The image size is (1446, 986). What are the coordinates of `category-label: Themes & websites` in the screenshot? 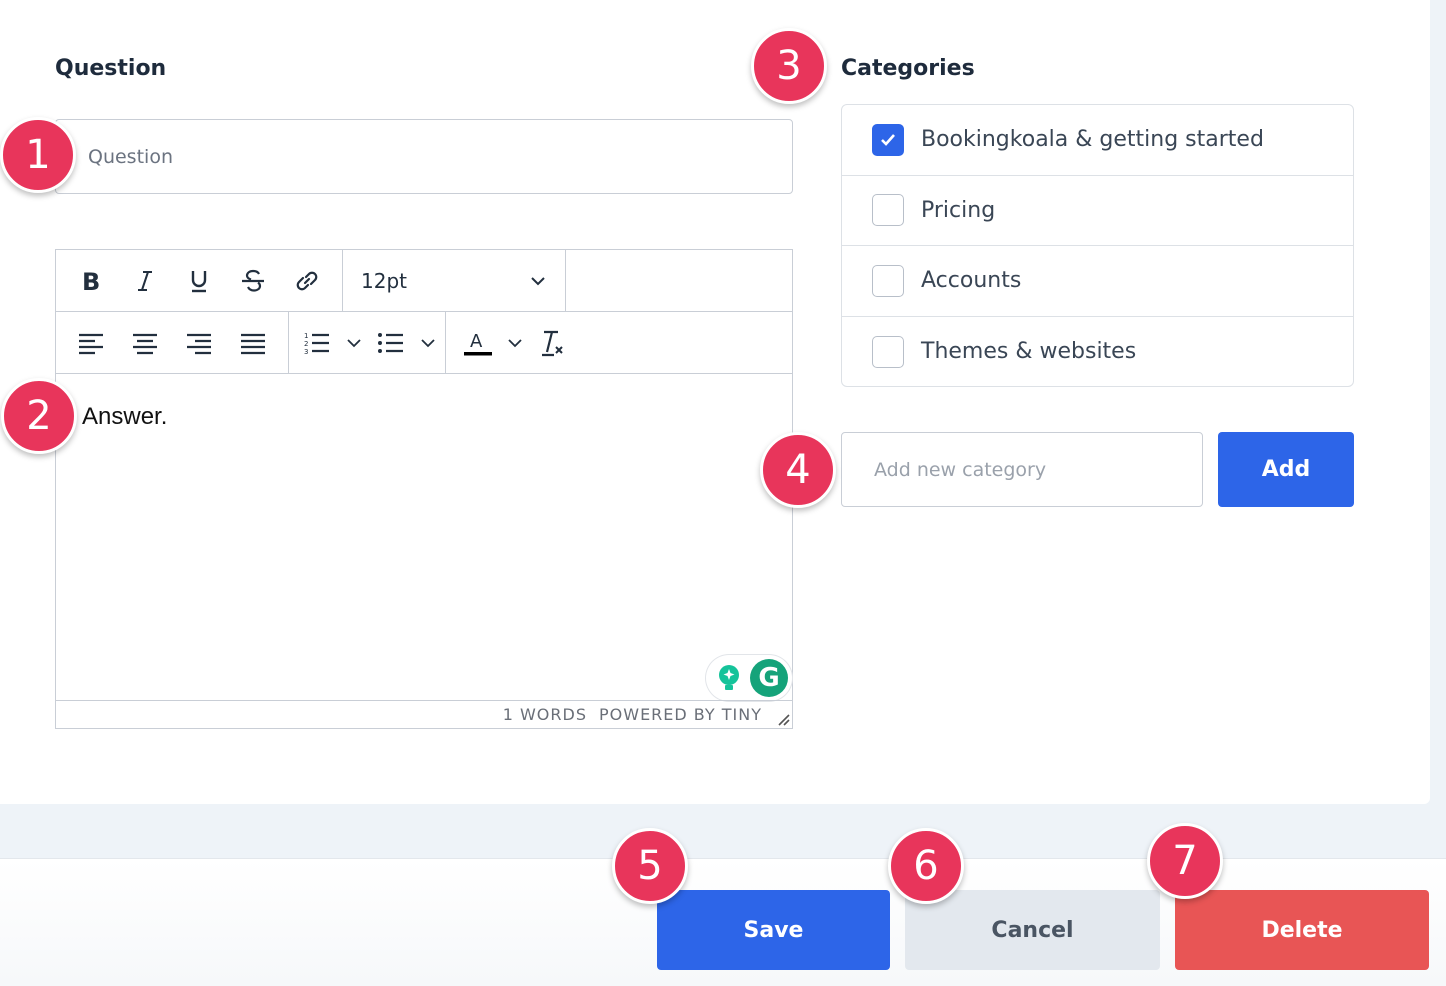 It's located at (1029, 352).